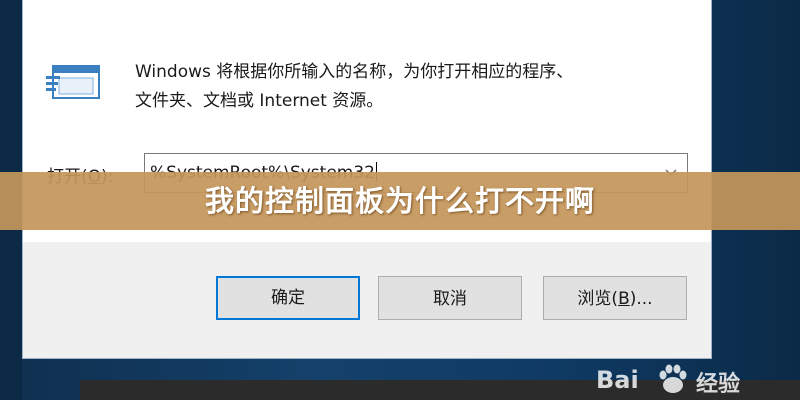 The height and width of the screenshot is (400, 800). What do you see at coordinates (259, 101) in the screenshot?
I see `description-line-2: 文件夹、文档或 Internet 资源。` at bounding box center [259, 101].